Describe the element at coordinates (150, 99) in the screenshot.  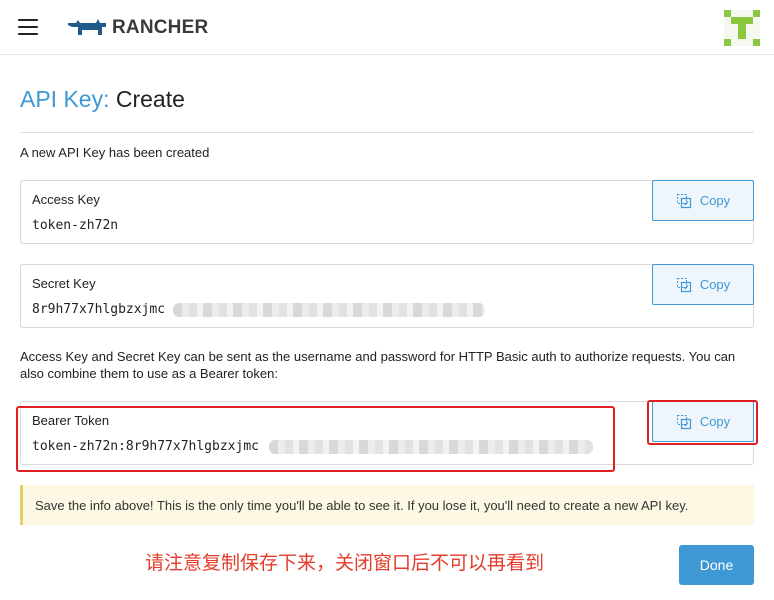
I see `page-title-suffix: Create` at that location.